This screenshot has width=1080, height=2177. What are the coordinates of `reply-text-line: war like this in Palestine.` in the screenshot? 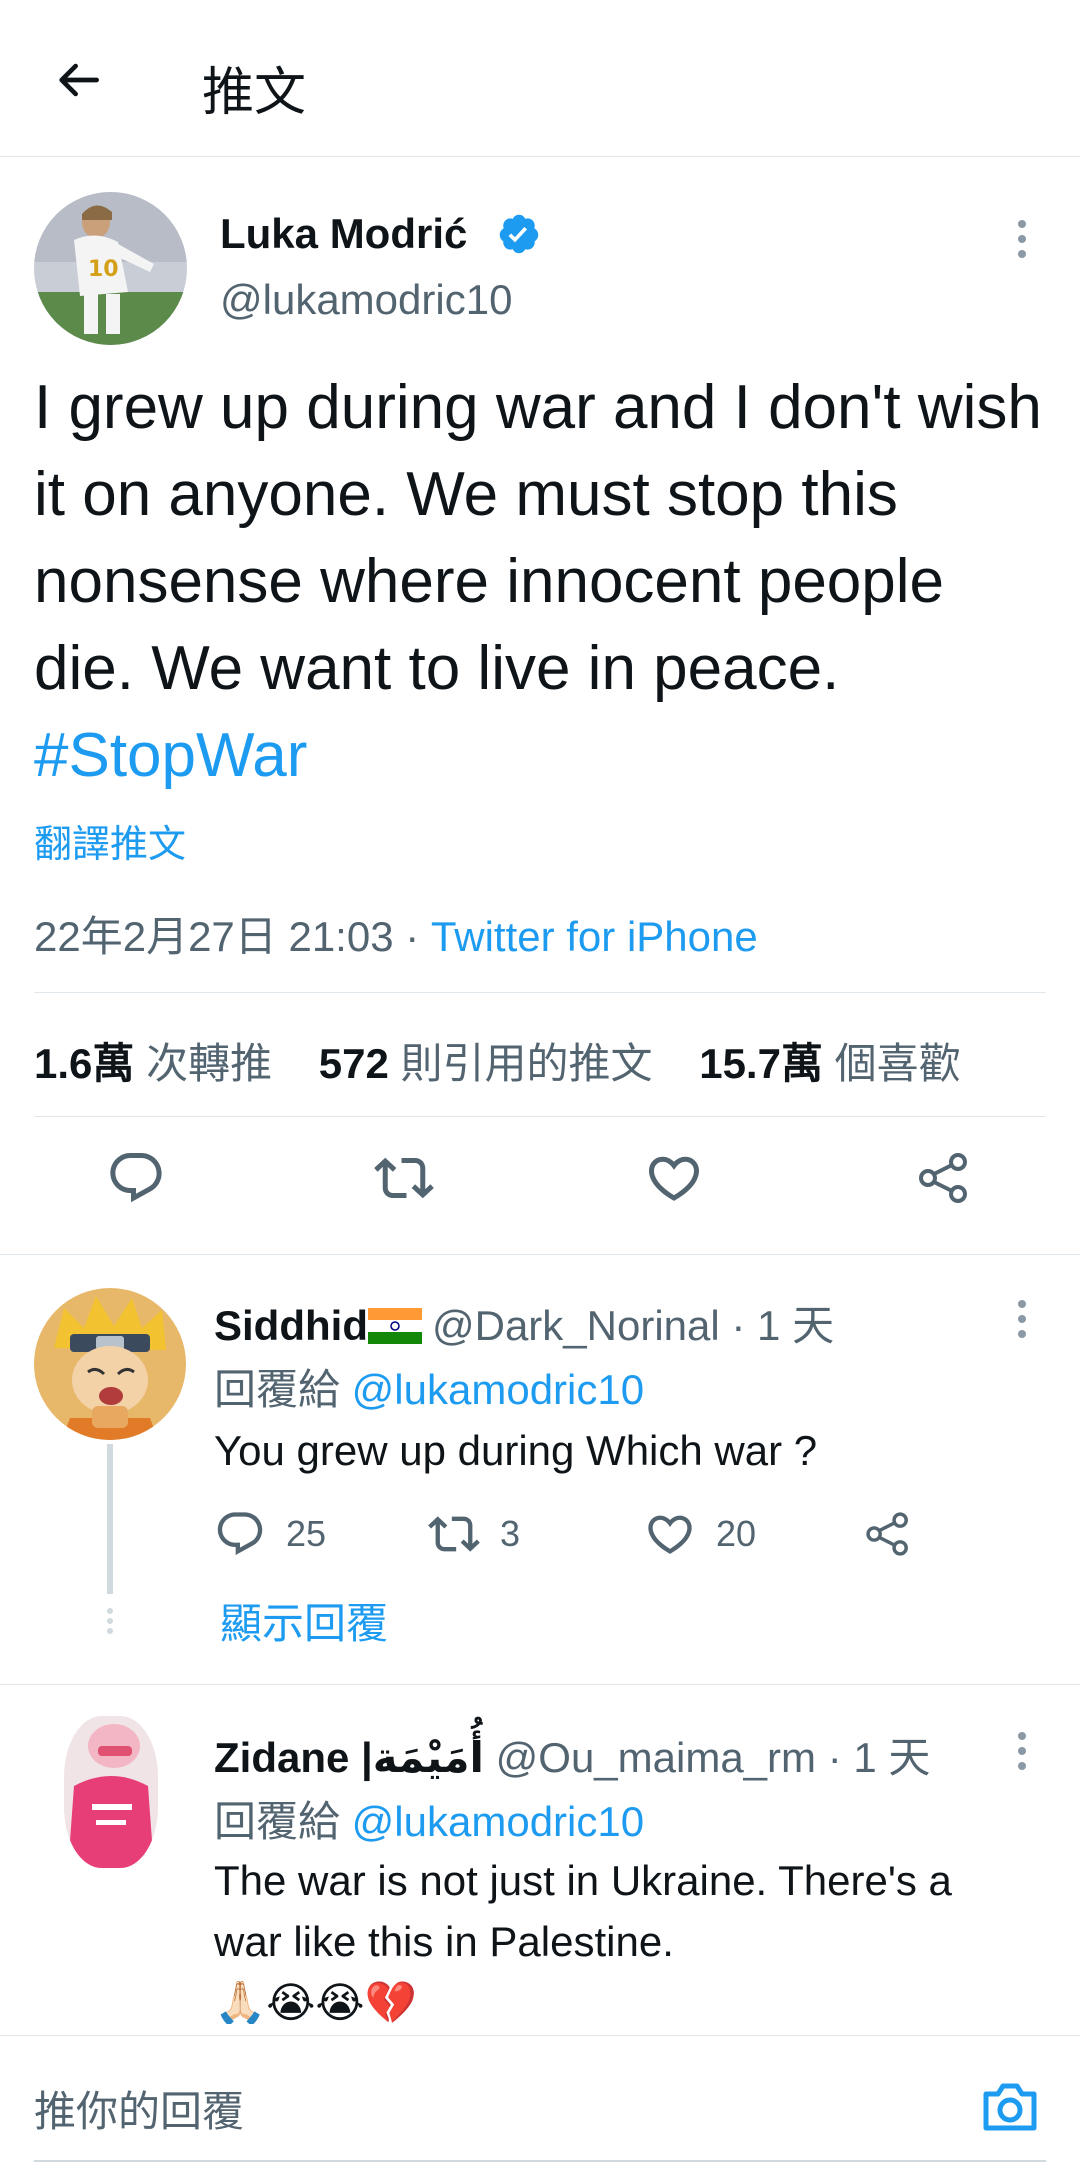 It's located at (444, 1941).